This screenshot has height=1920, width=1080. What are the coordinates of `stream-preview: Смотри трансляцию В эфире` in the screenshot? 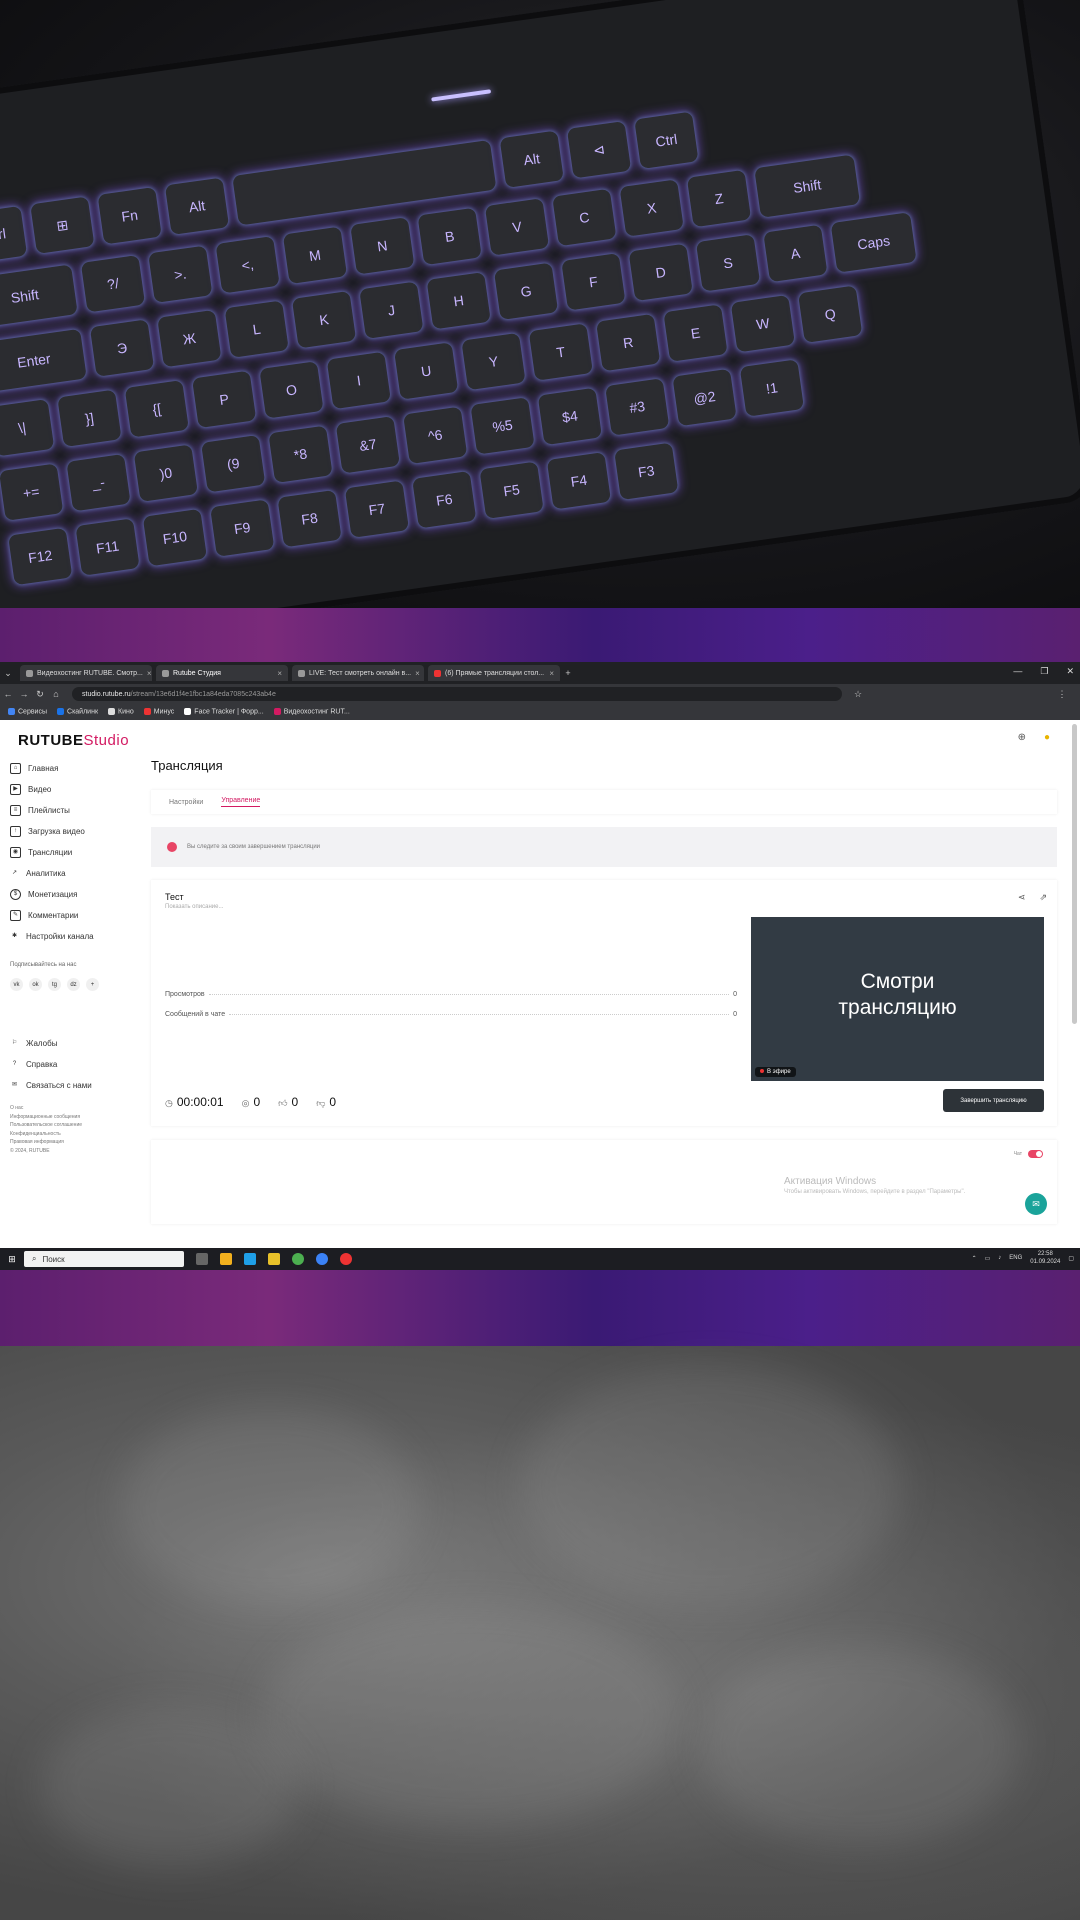 It's located at (897, 999).